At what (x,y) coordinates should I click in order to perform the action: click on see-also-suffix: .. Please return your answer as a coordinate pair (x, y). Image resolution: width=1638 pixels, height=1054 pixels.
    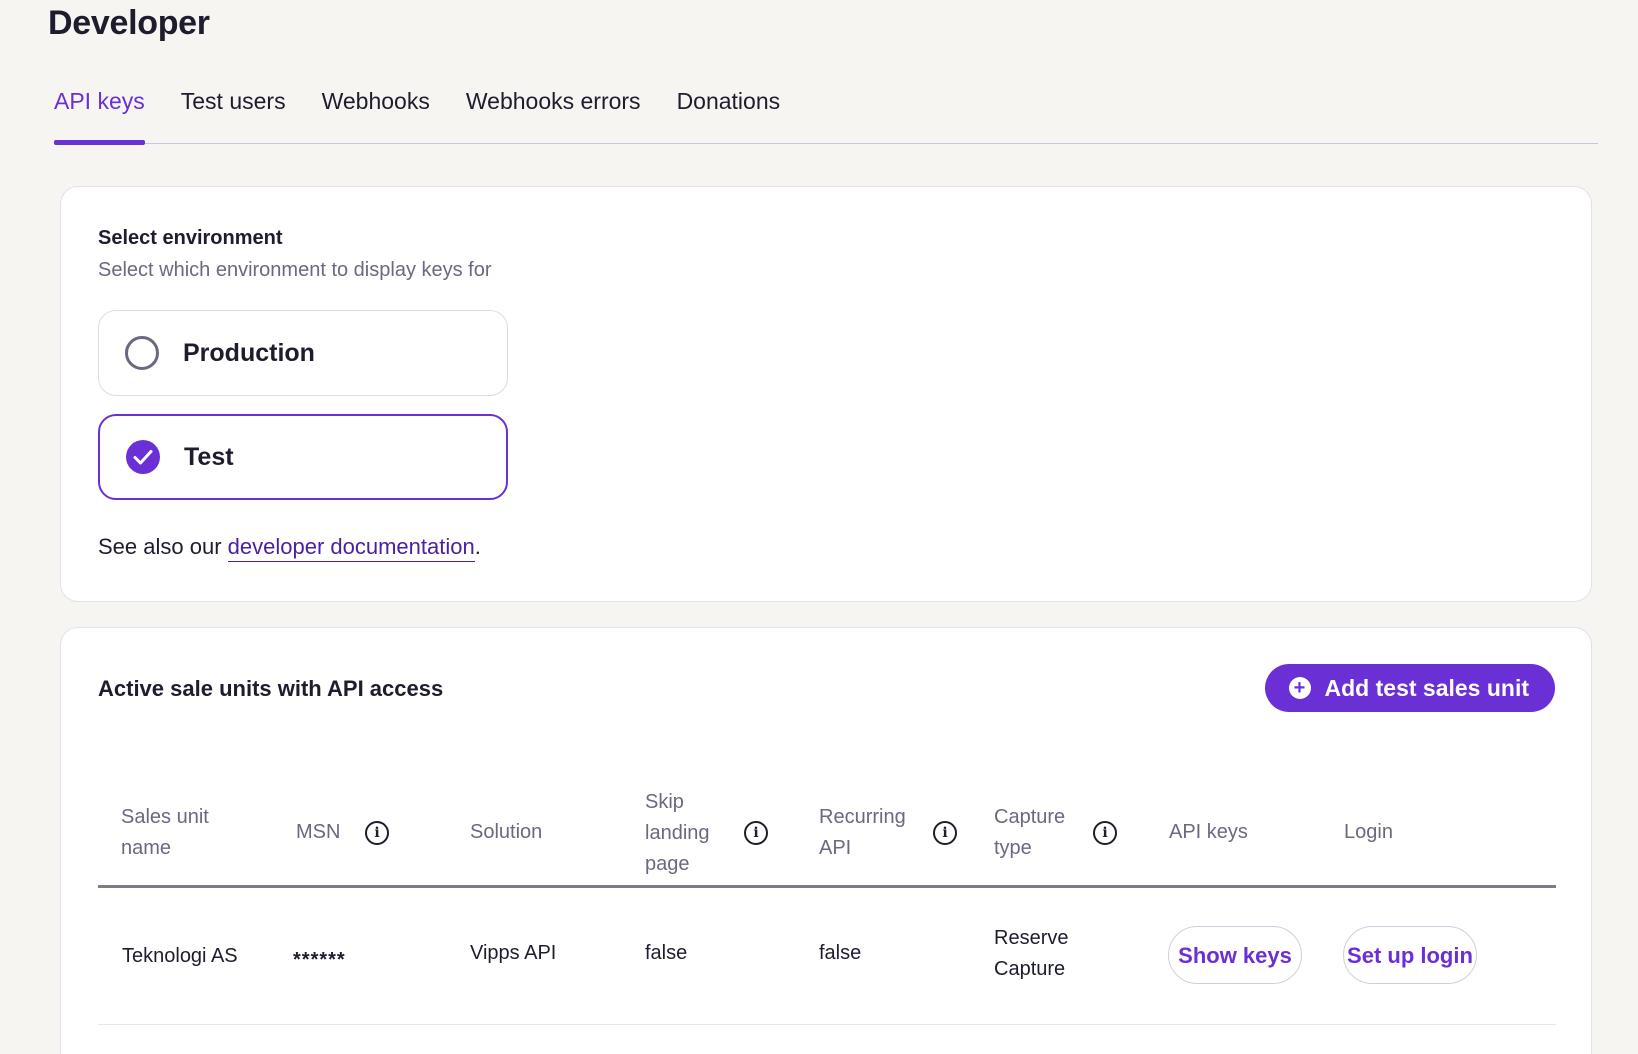
    Looking at the image, I should click on (477, 546).